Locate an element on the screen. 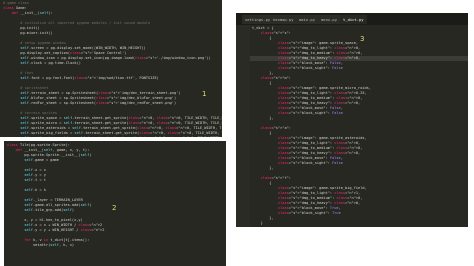  annotation-marker-1: 1 is located at coordinates (204, 94).